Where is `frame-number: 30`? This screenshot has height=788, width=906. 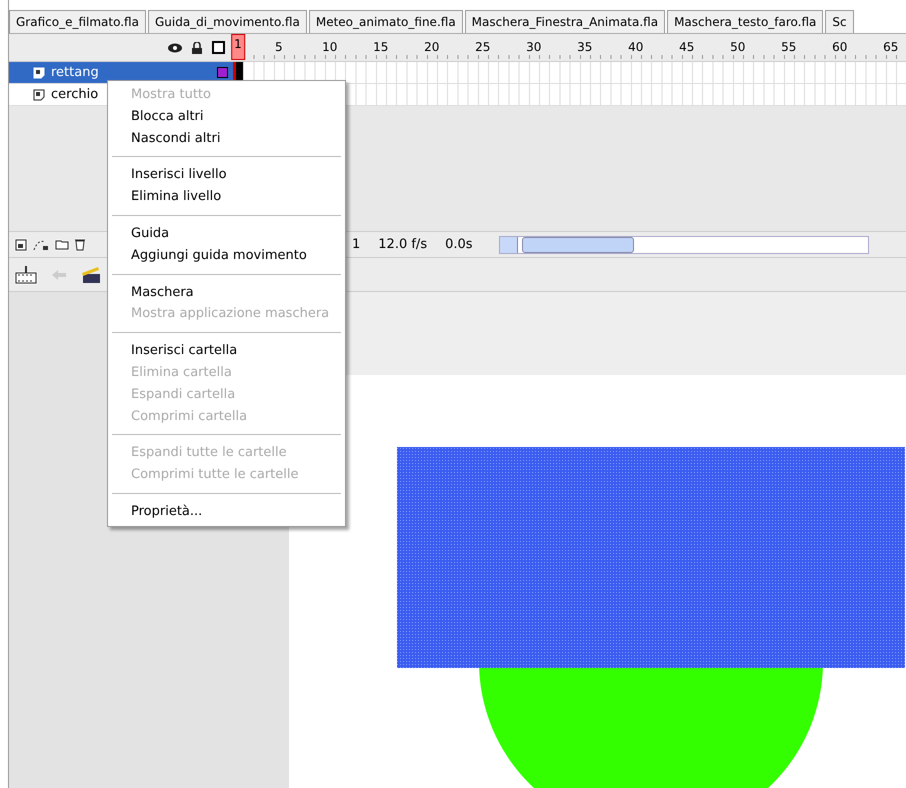
frame-number: 30 is located at coordinates (534, 47).